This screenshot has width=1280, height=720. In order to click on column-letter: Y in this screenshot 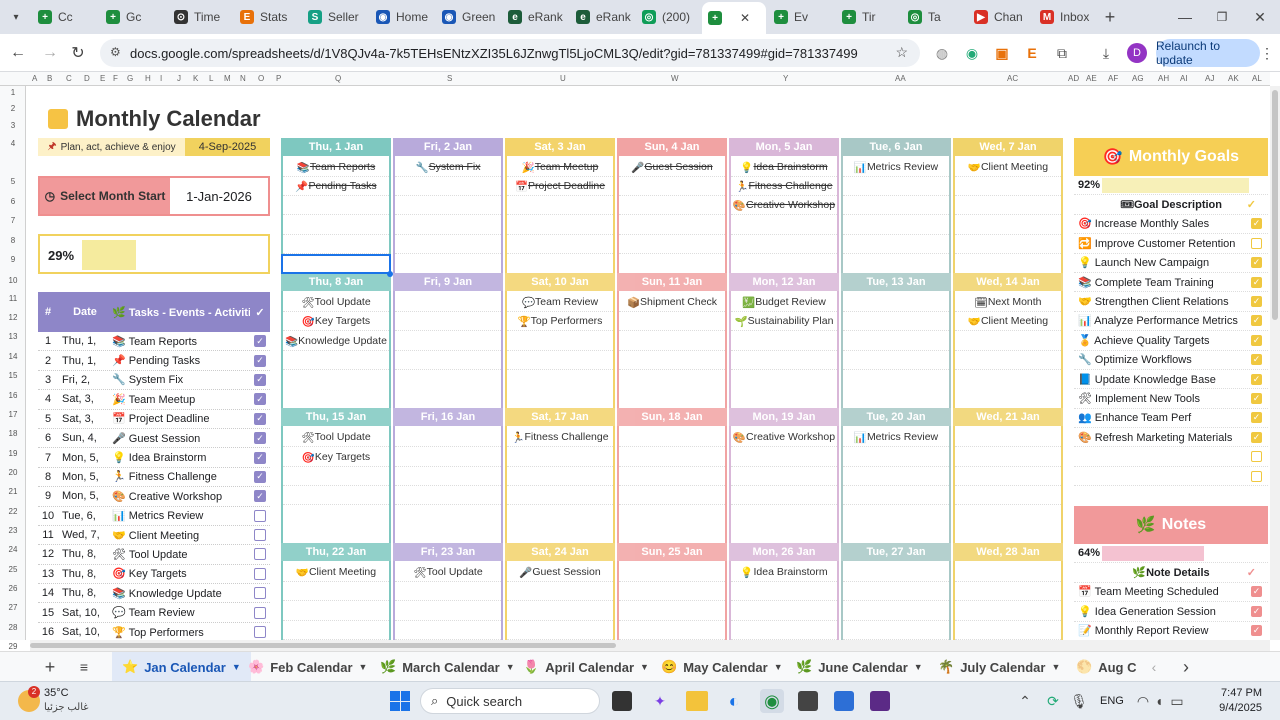, I will do `click(785, 78)`.